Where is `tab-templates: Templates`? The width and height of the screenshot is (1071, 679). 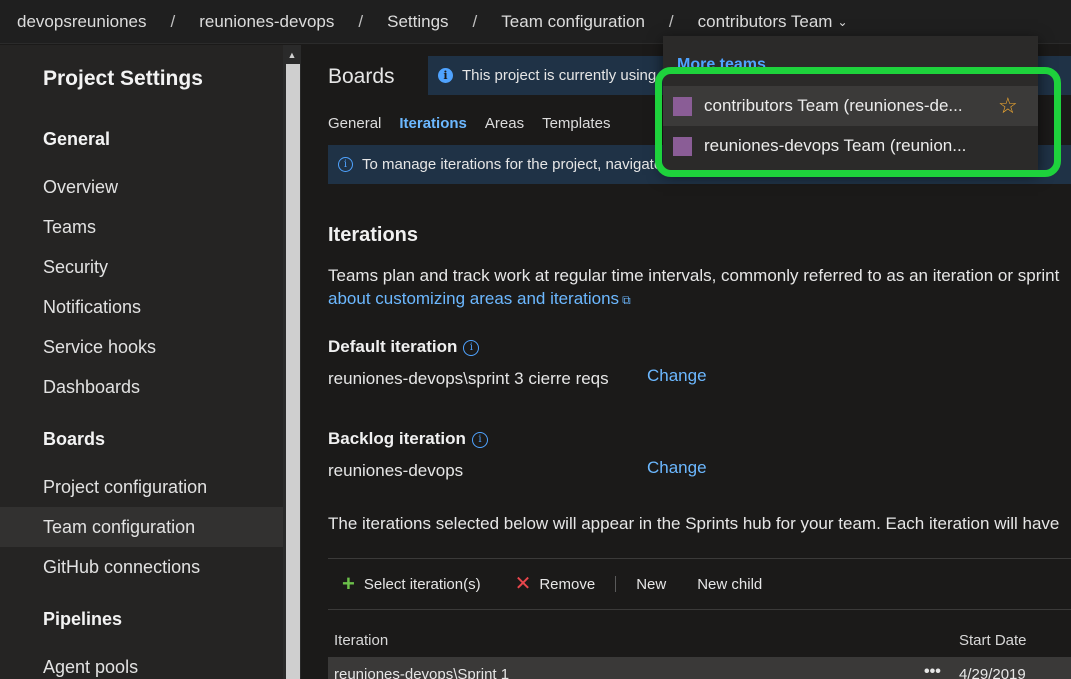
tab-templates: Templates is located at coordinates (576, 123).